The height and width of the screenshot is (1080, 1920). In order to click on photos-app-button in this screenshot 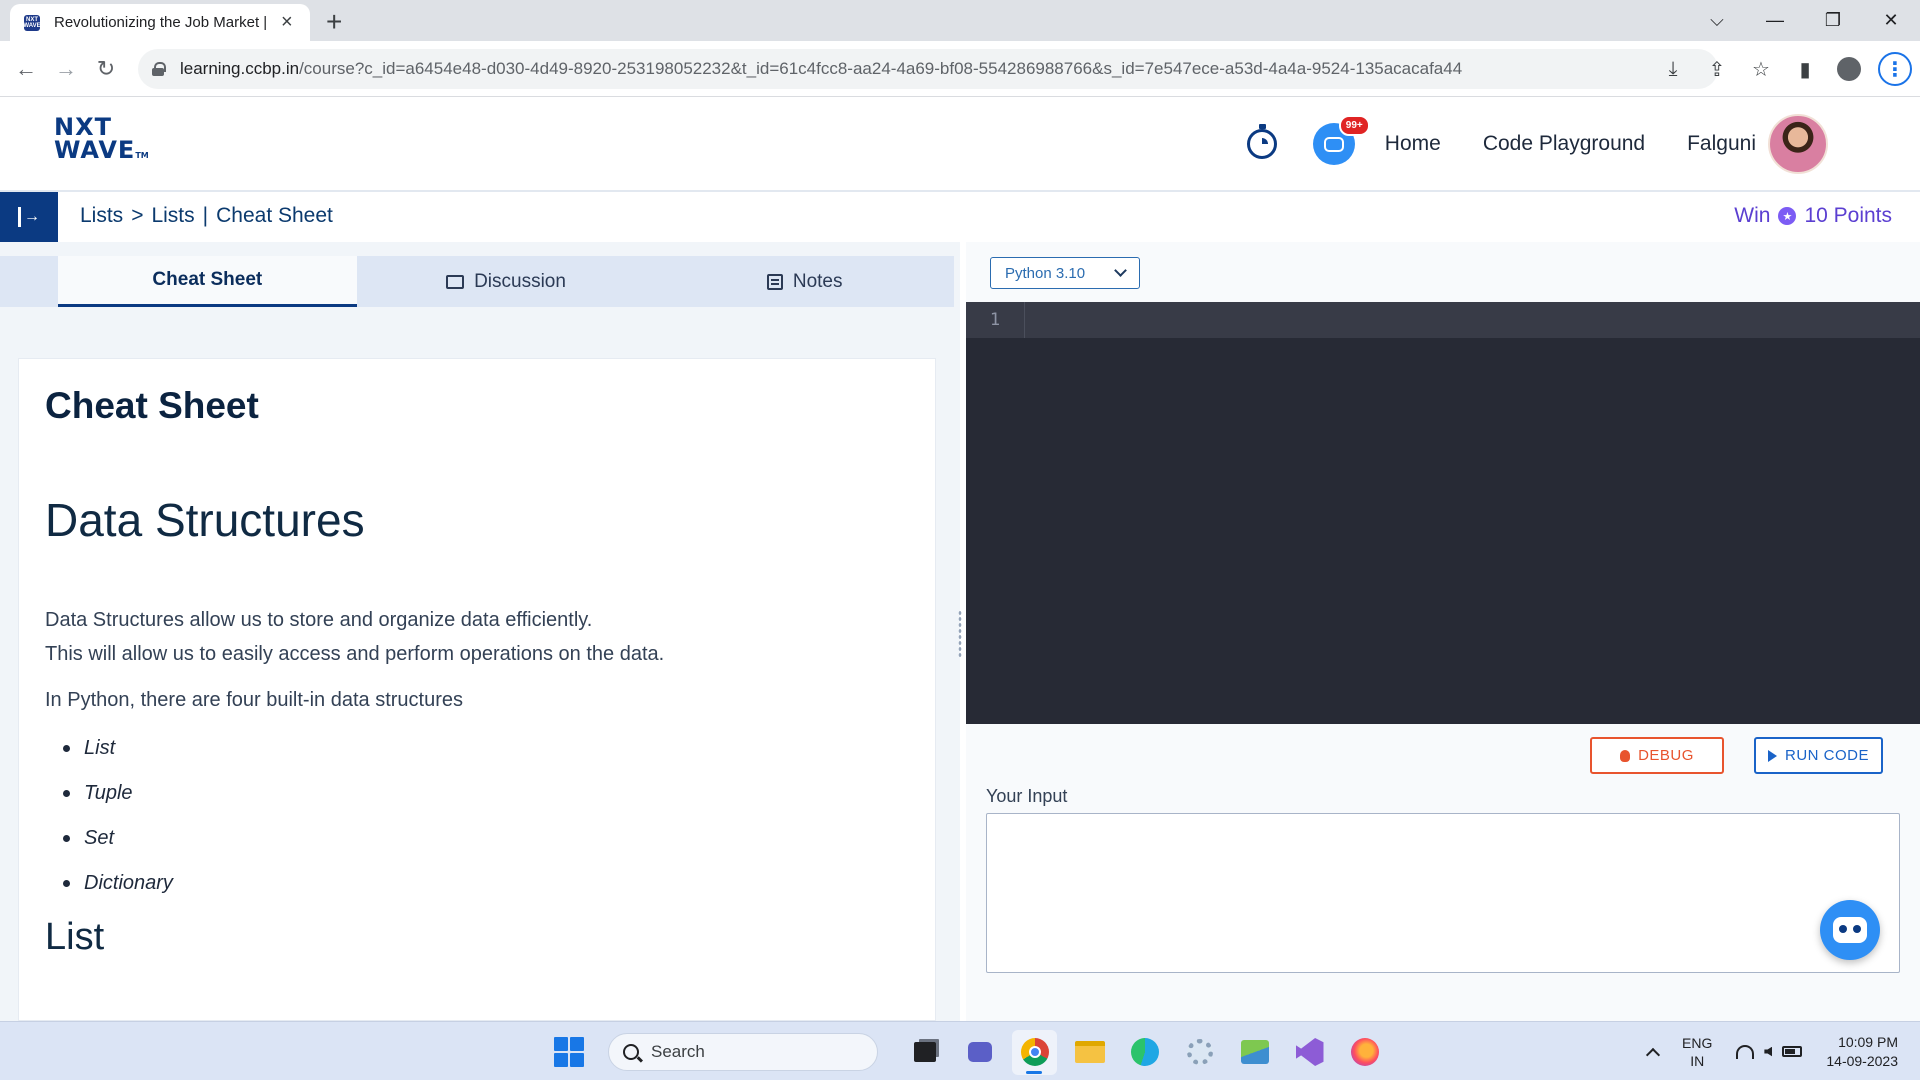, I will do `click(1254, 1052)`.